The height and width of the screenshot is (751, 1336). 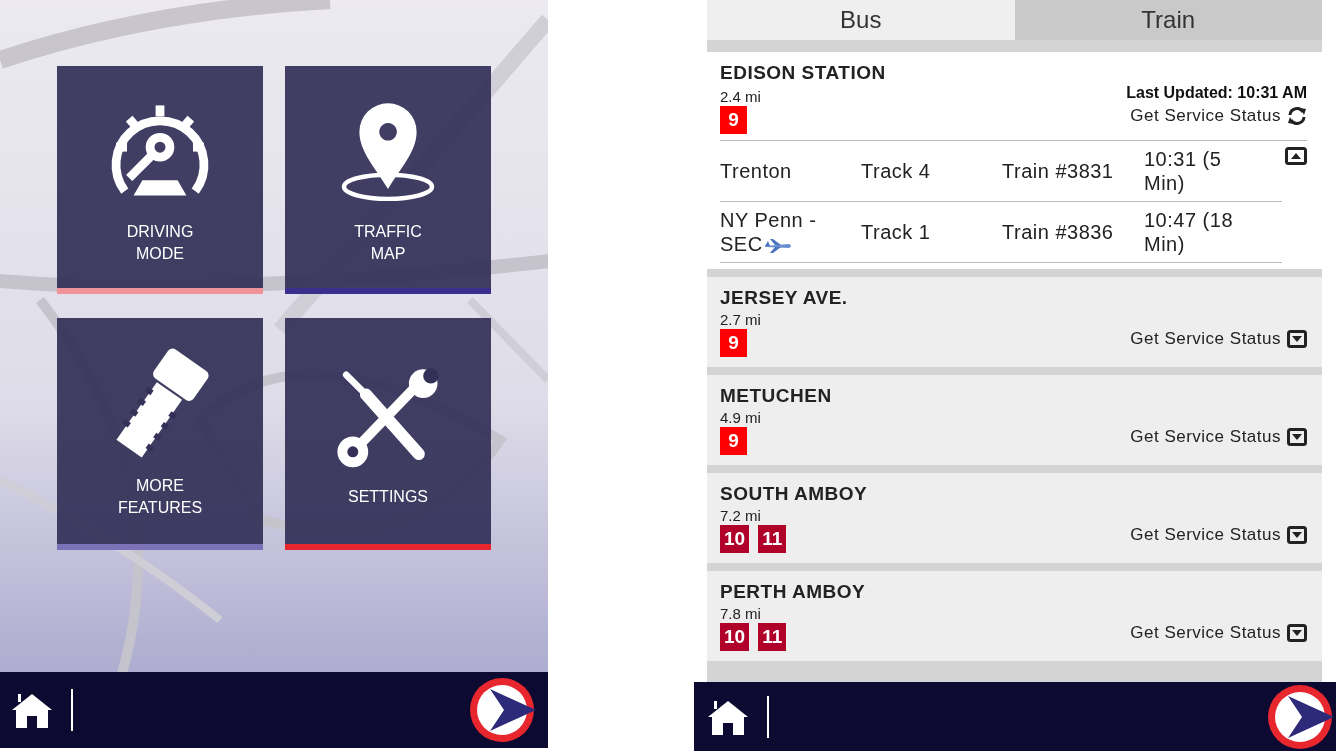 I want to click on destination-cell-text: Trenton, so click(x=756, y=171).